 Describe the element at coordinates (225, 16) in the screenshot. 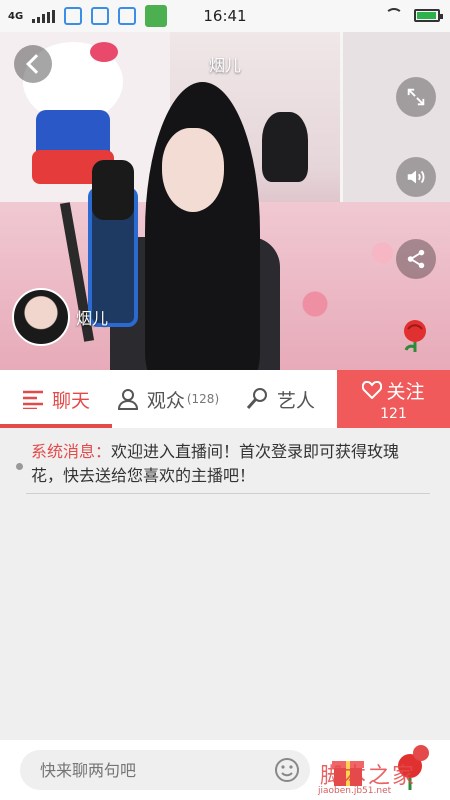

I see `status-bar: 4G 16:41` at that location.